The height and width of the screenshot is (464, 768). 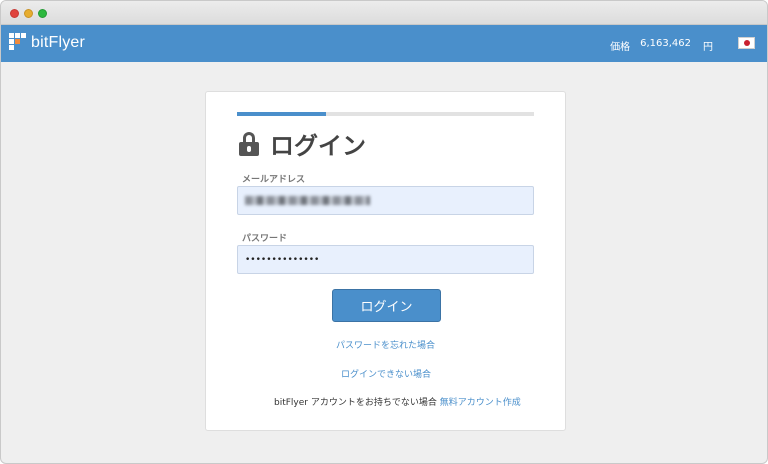 What do you see at coordinates (665, 43) in the screenshot?
I see `price-value: 6,163,462` at bounding box center [665, 43].